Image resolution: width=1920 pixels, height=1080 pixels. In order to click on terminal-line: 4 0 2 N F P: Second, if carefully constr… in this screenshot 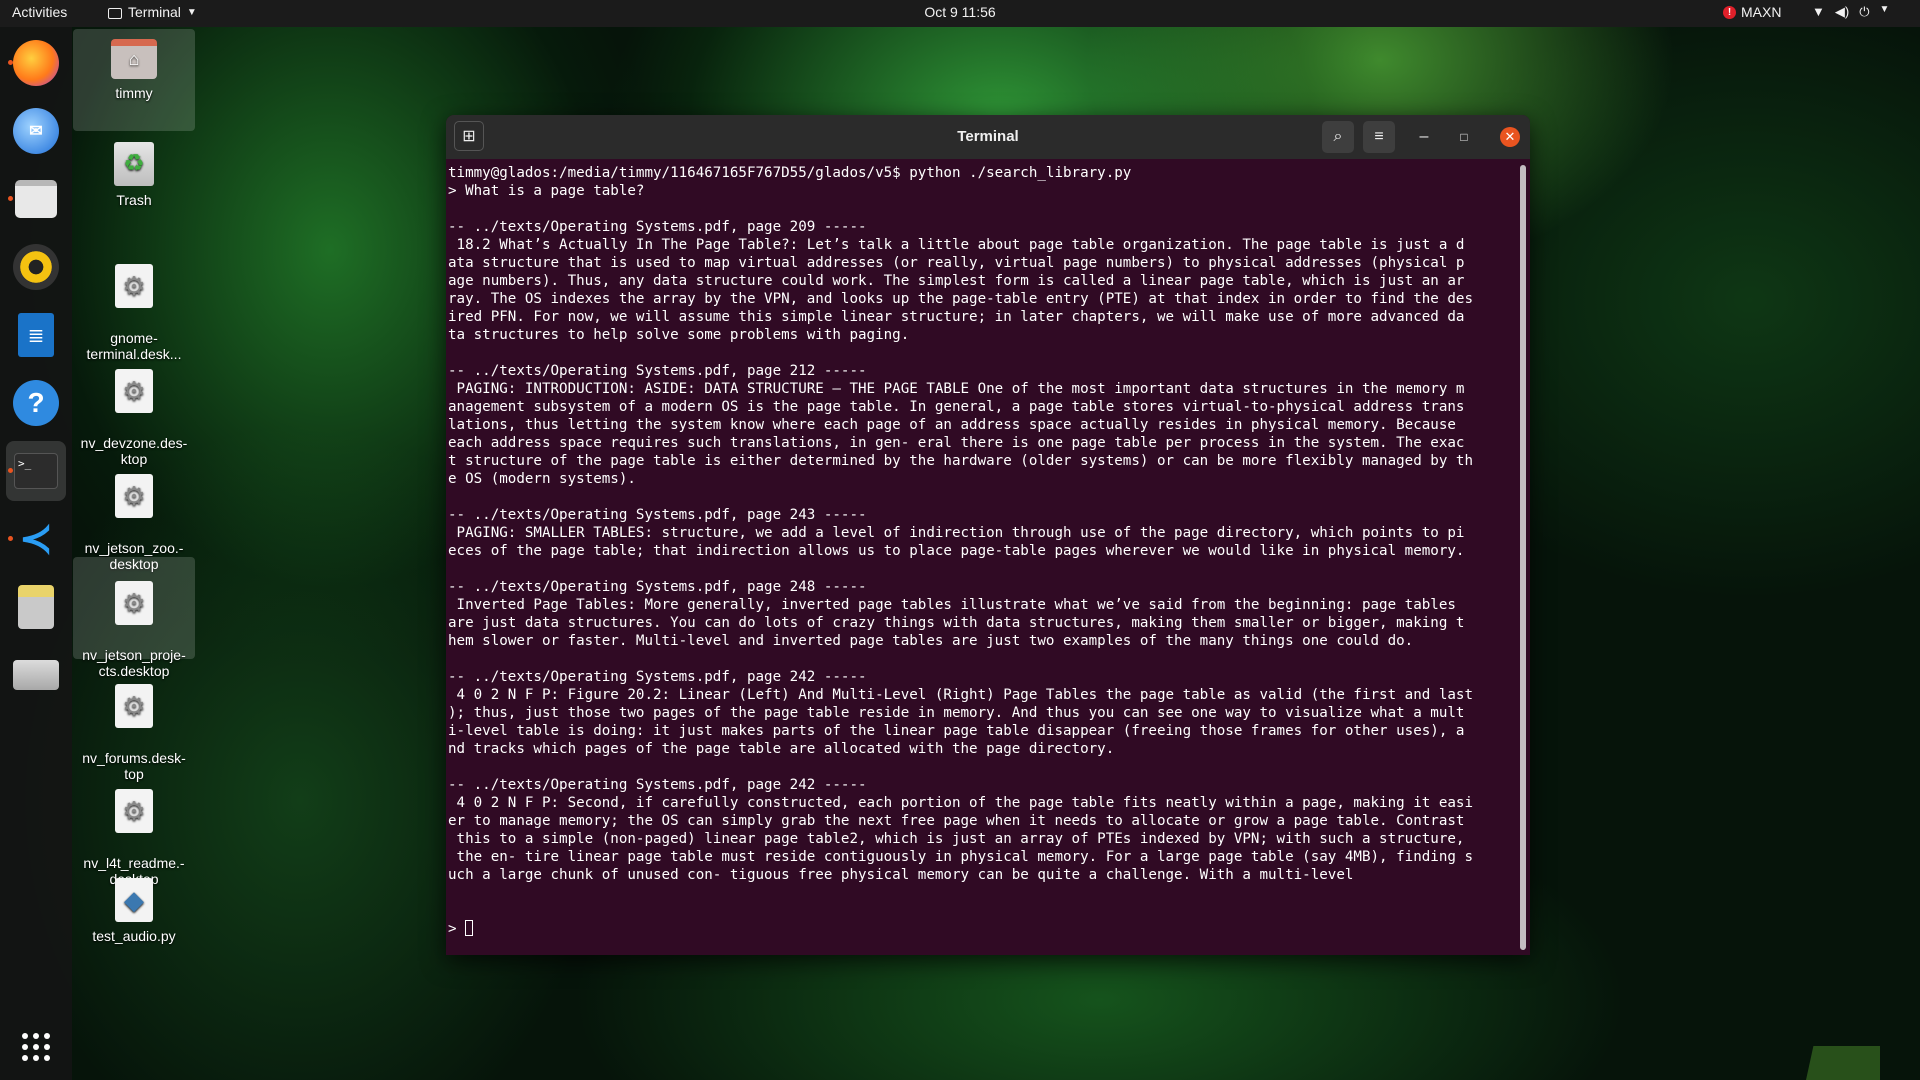, I will do `click(960, 803)`.